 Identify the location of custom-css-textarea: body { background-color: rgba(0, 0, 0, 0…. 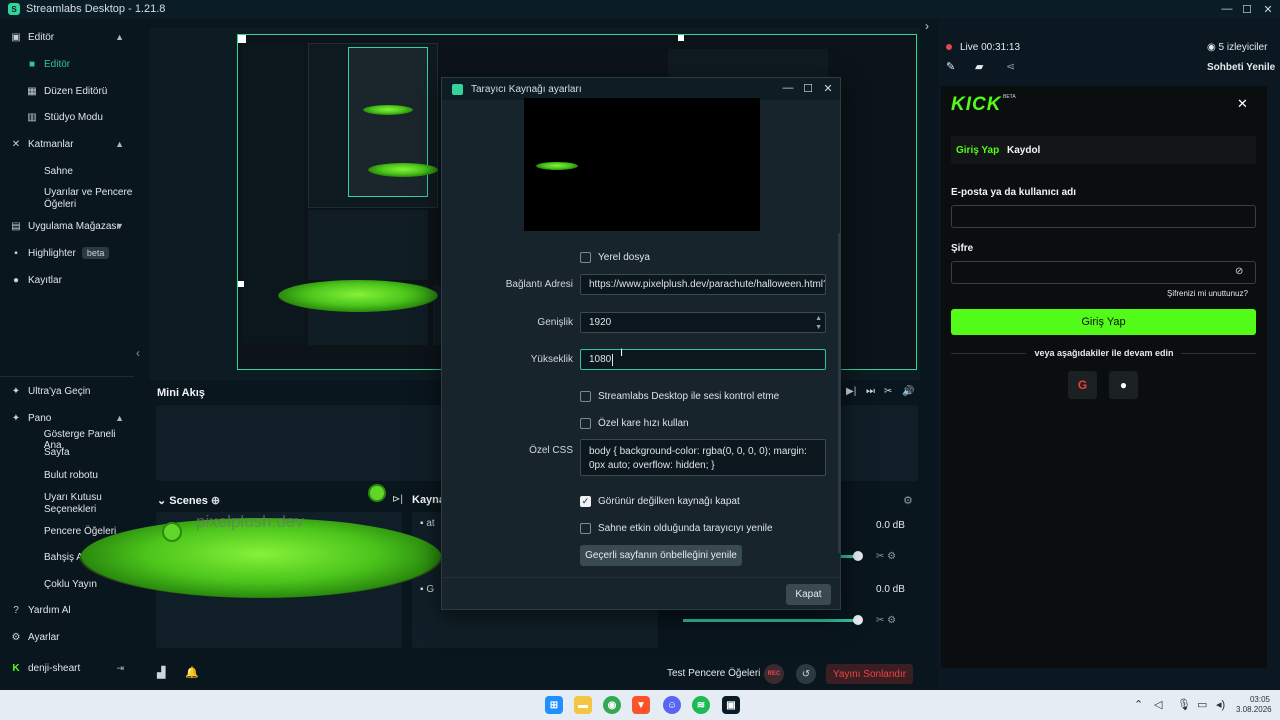
(703, 457).